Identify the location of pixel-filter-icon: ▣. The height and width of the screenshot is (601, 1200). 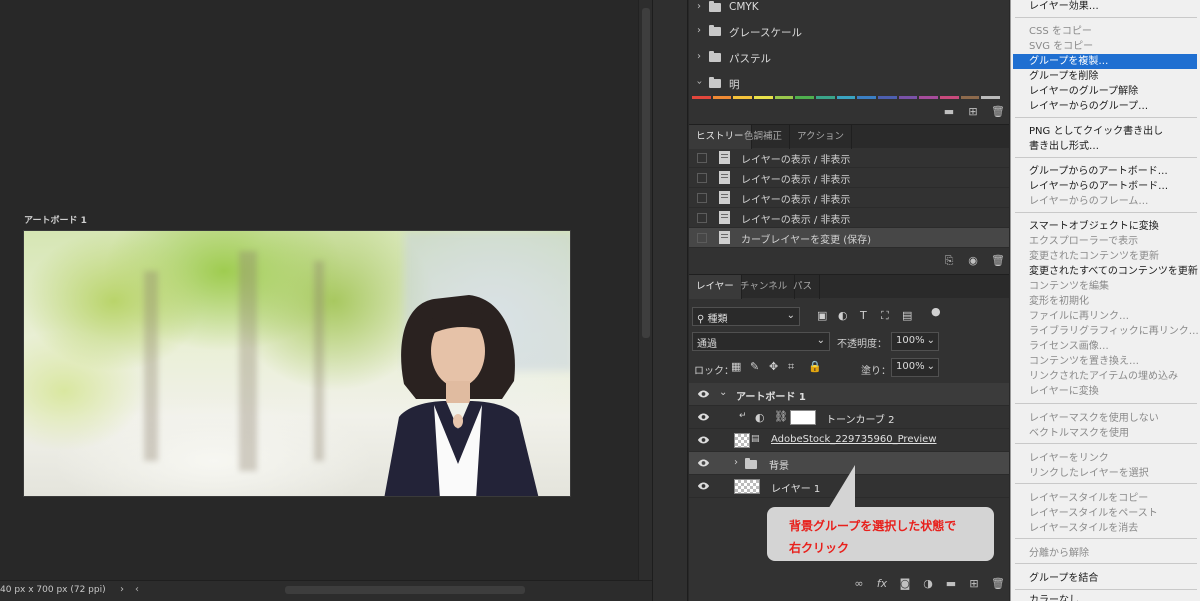
(822, 315).